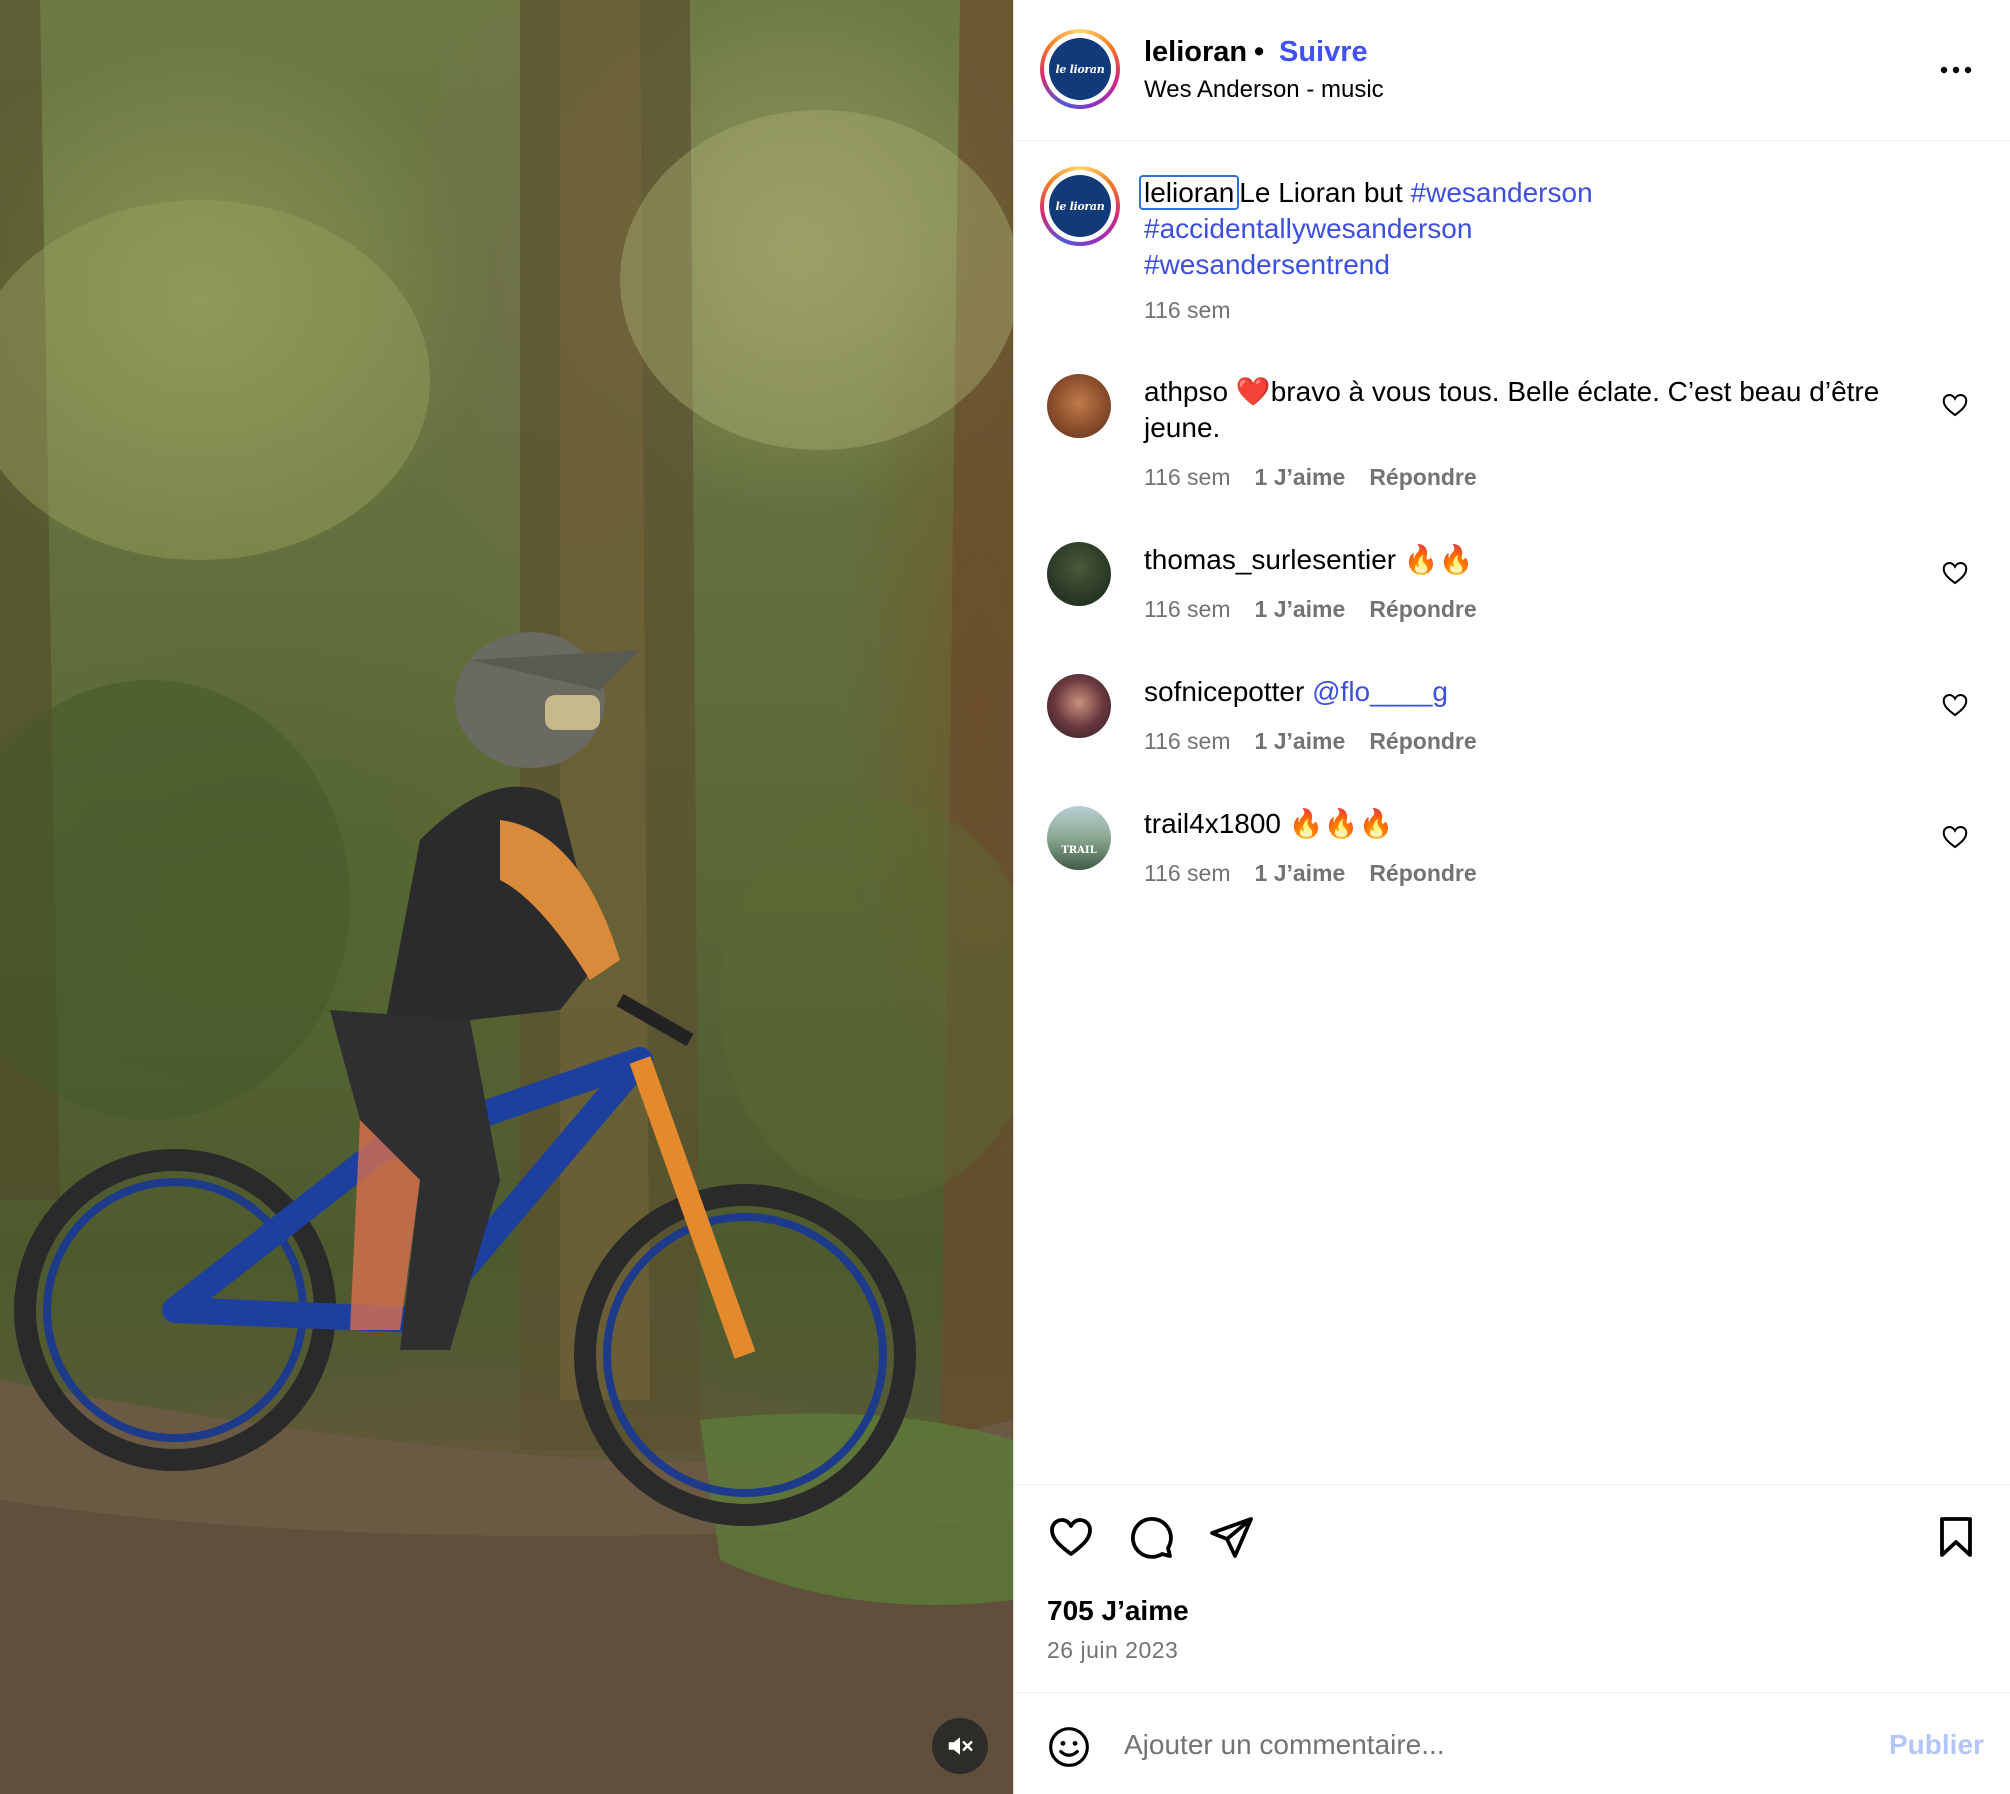 This screenshot has height=1794, width=2010. Describe the element at coordinates (1079, 838) in the screenshot. I see `commenter-avatar: TRAIL` at that location.